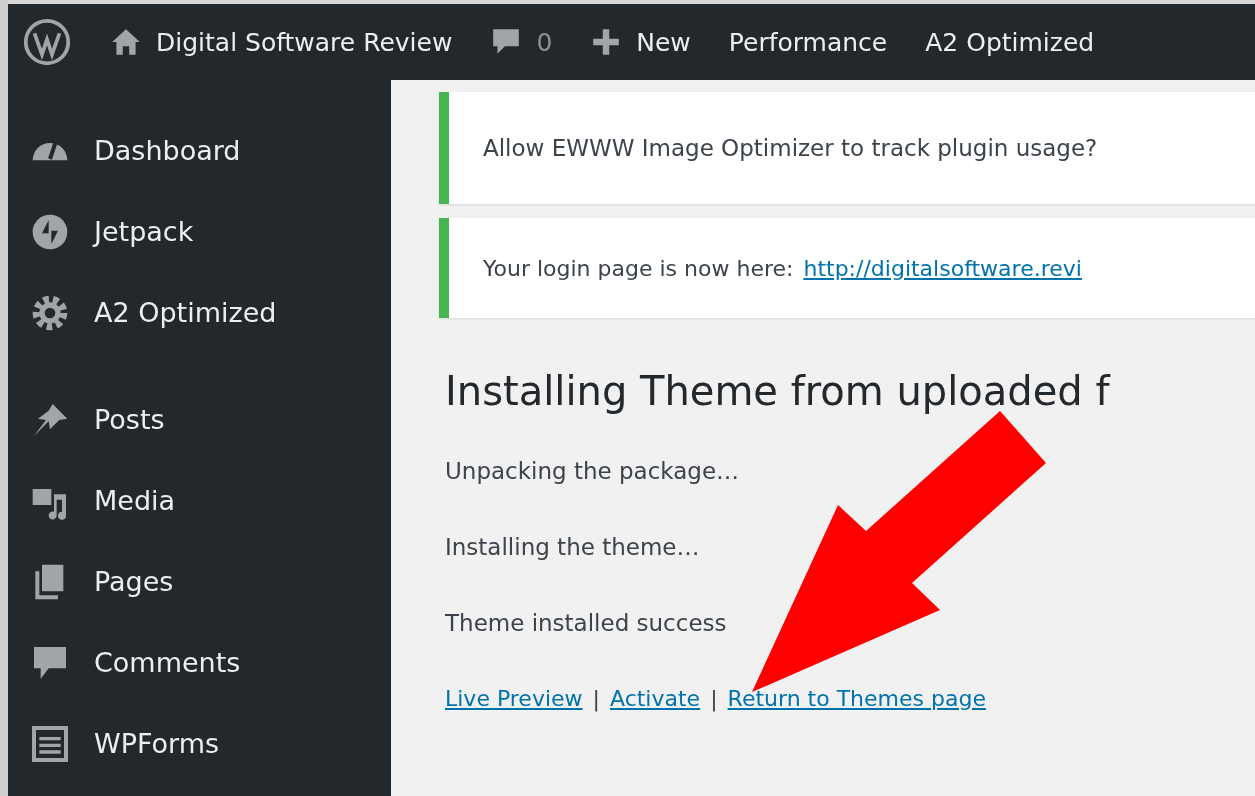  I want to click on login-url-link: http://digitalsoftware.revi, so click(942, 268).